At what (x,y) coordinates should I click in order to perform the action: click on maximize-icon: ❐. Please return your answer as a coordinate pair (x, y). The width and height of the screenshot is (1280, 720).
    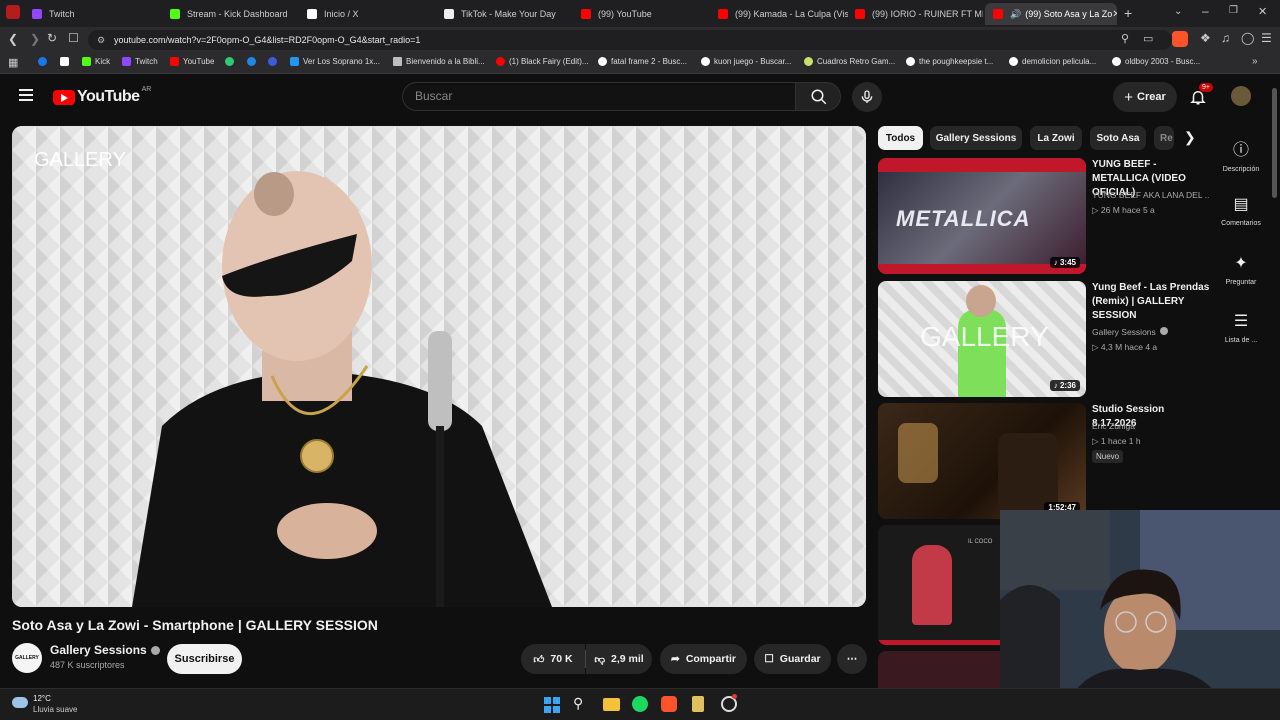
    Looking at the image, I should click on (1233, 10).